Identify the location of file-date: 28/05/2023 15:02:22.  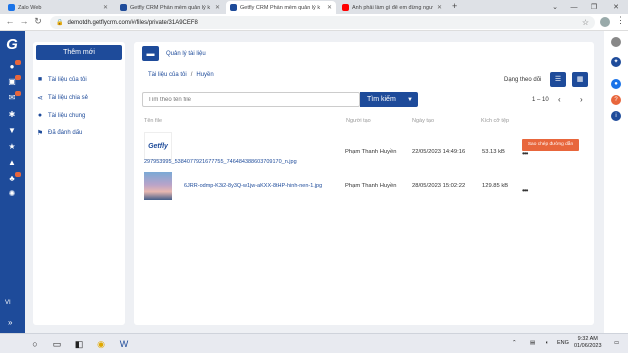
(439, 186).